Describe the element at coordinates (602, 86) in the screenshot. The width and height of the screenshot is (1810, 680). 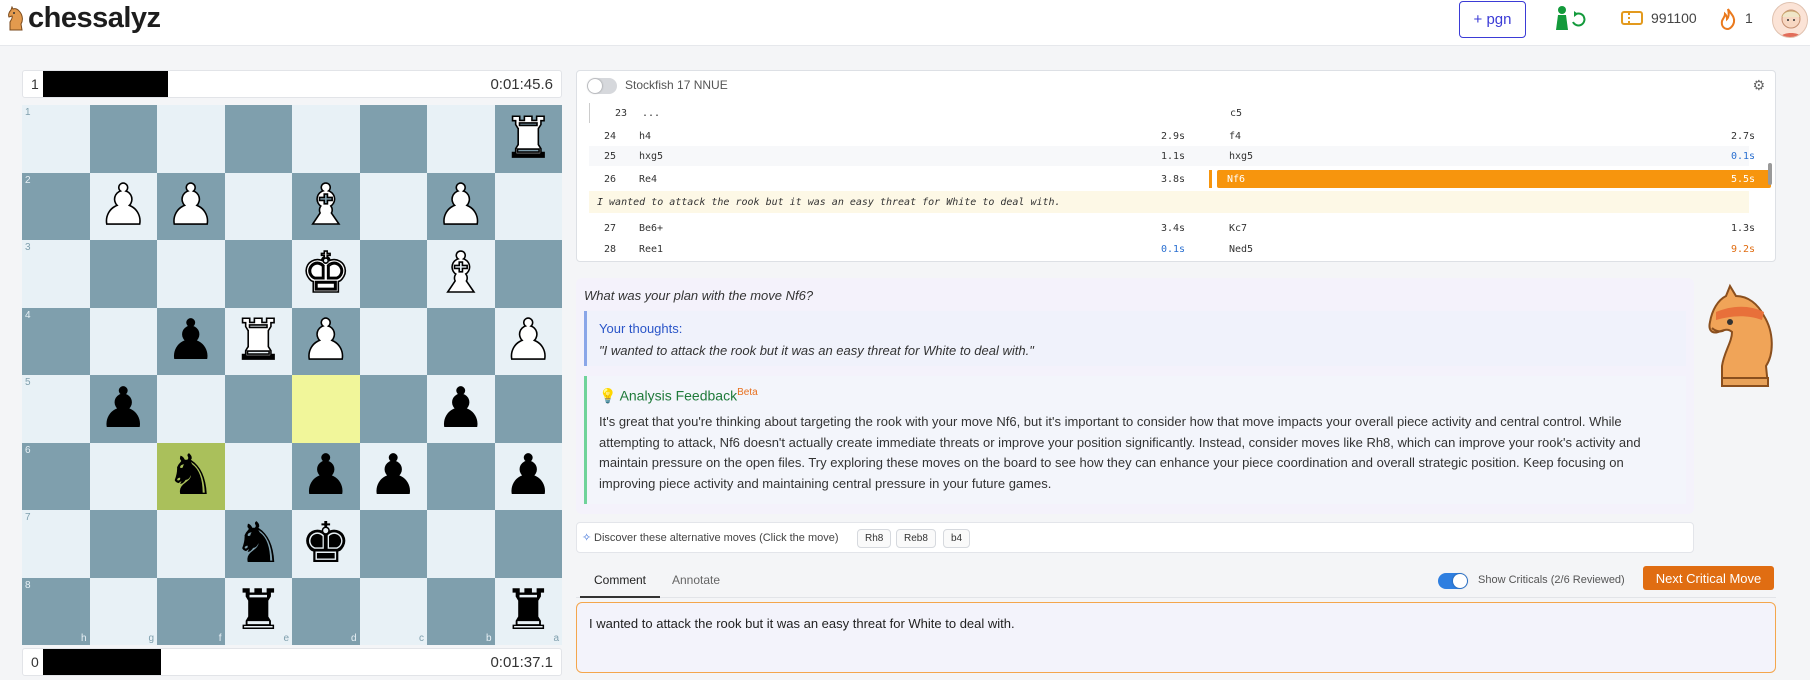
I see `engine-toggle` at that location.